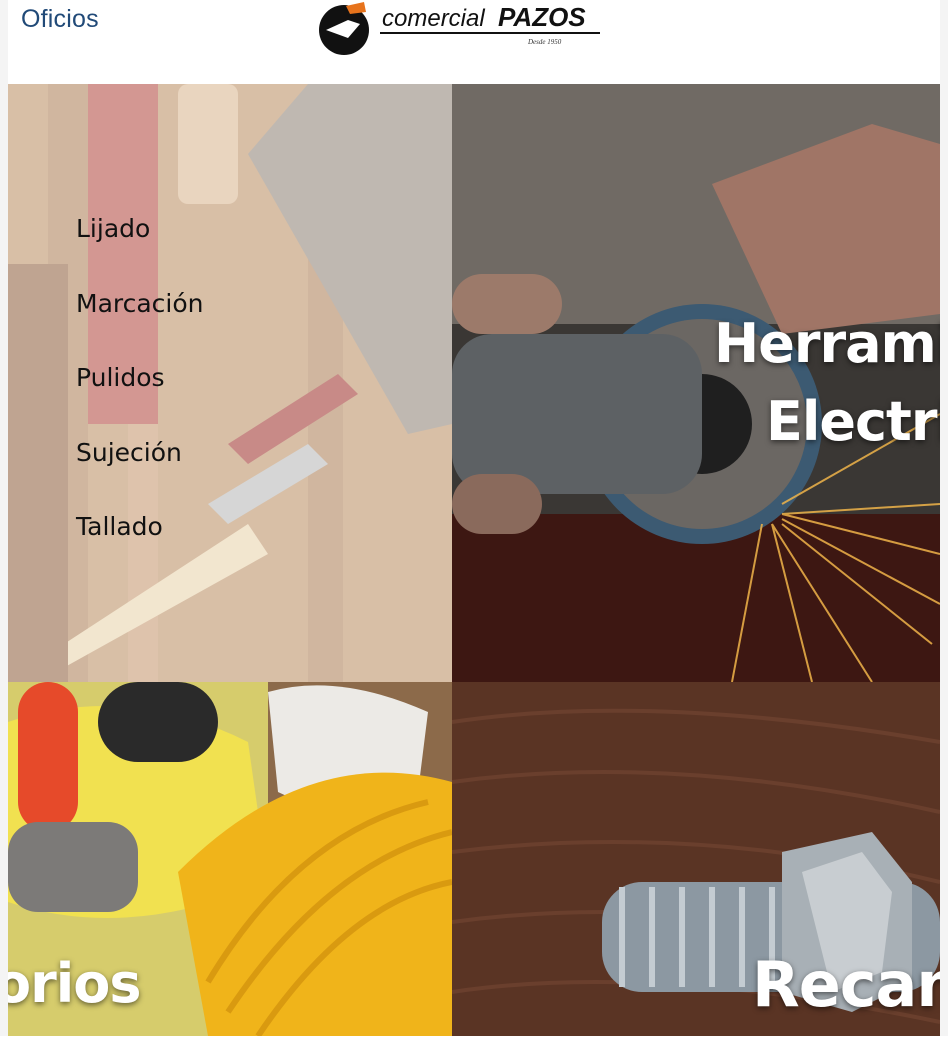 The width and height of the screenshot is (948, 1052). Describe the element at coordinates (433, 18) in the screenshot. I see `logo-brand-prefix: comercial` at that location.